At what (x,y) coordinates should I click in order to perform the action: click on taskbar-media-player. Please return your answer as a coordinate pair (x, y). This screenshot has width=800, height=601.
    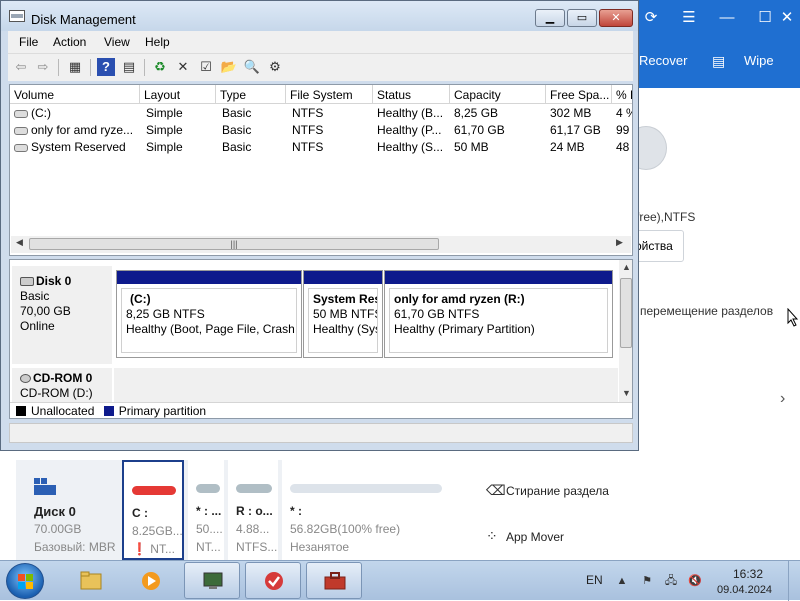
    Looking at the image, I should click on (150, 580).